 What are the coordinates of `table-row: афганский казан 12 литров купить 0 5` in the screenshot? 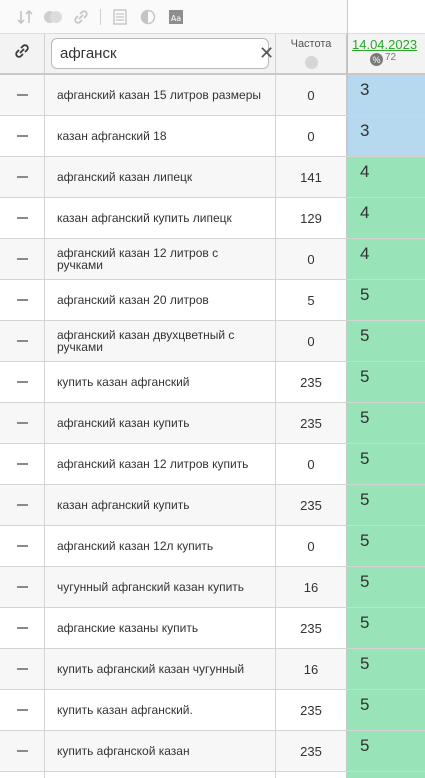 It's located at (212, 464).